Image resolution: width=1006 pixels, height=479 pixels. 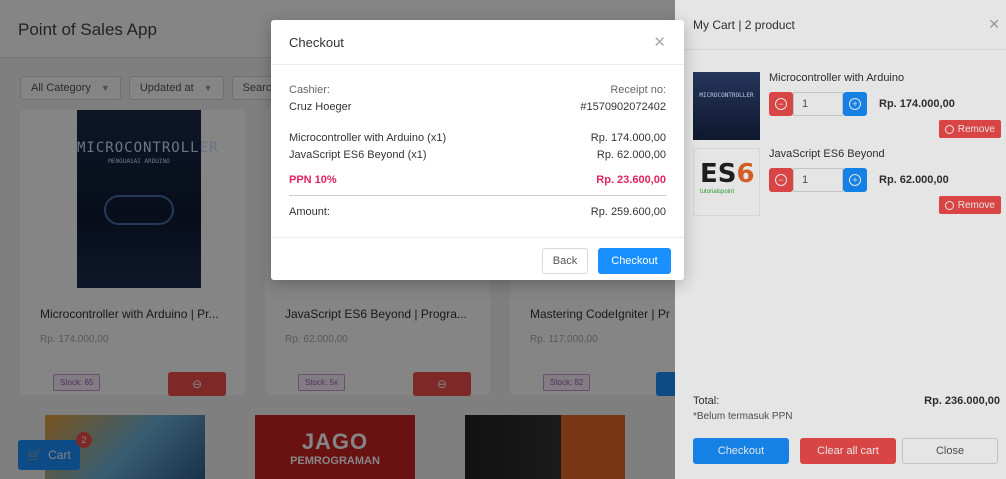 What do you see at coordinates (623, 107) in the screenshot?
I see `receipt-number: #1570902072402` at bounding box center [623, 107].